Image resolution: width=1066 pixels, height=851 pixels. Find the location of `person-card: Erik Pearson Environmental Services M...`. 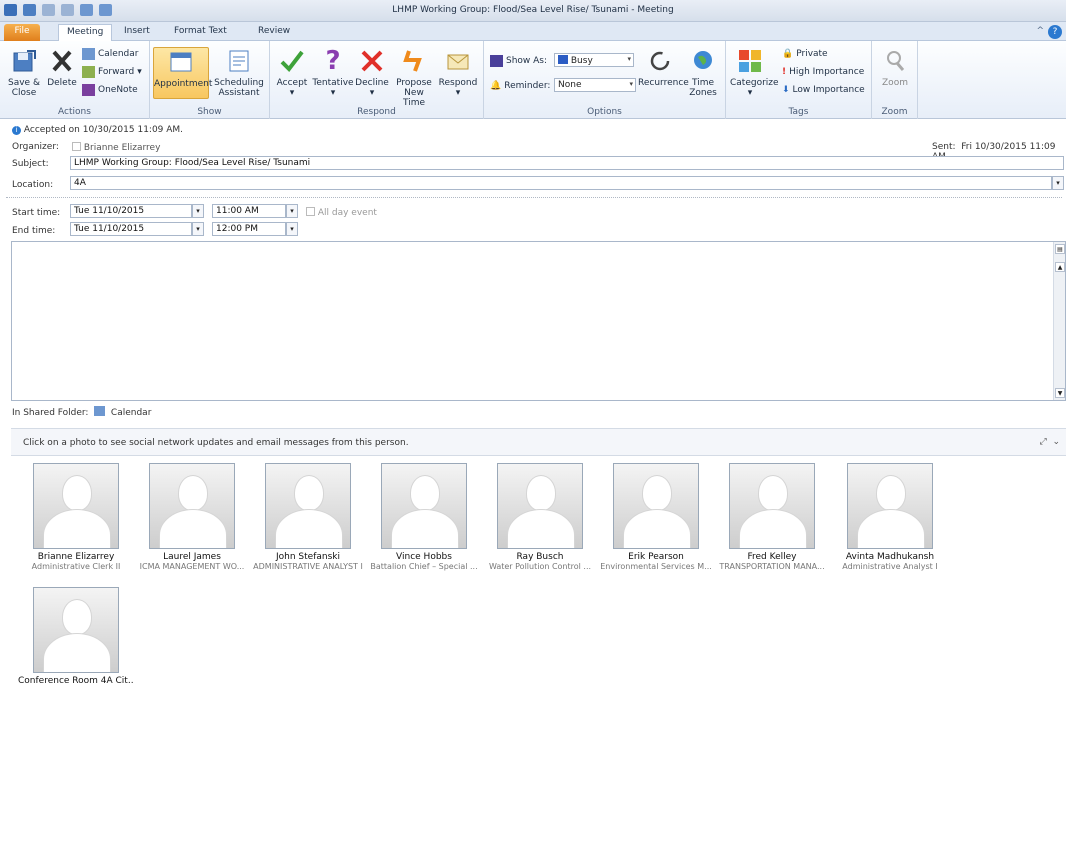

person-card: Erik Pearson Environmental Services M... is located at coordinates (656, 517).